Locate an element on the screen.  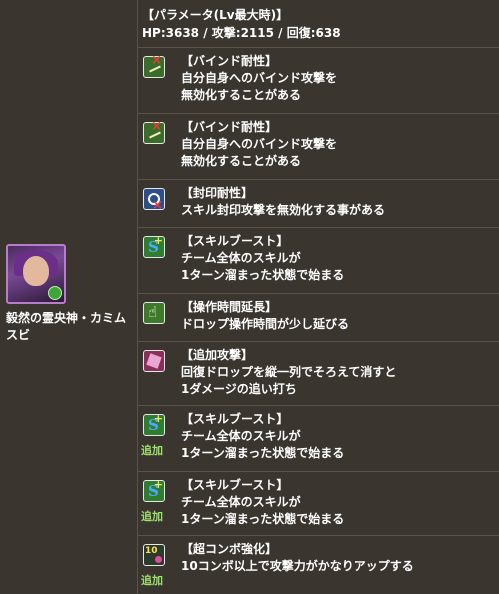
parameters-values: HP:3638 / 攻撃:2115 / 回復:638 is located at coordinates (241, 33).